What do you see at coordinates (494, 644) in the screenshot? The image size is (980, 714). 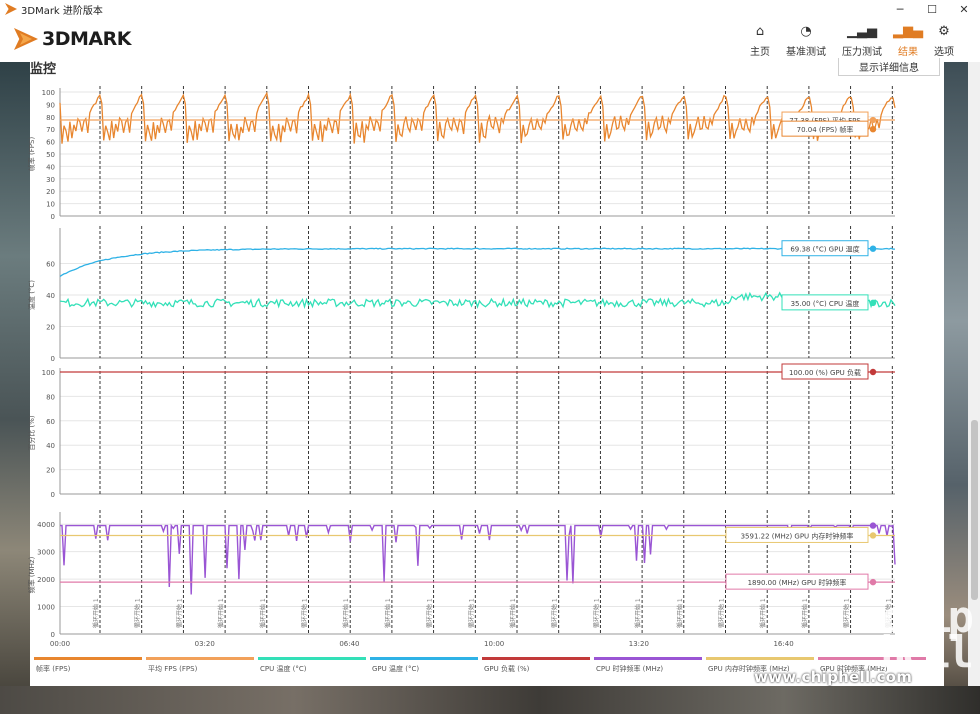 I see `x-tick-label: 10:00` at bounding box center [494, 644].